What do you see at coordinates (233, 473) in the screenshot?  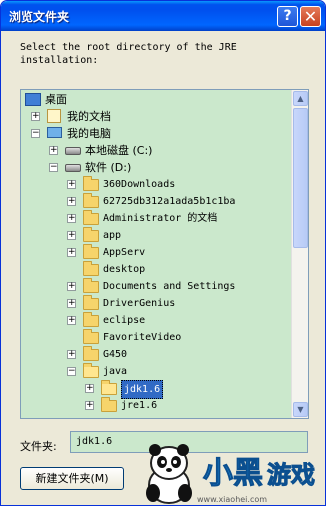 I see `svg-text: 小黑` at bounding box center [233, 473].